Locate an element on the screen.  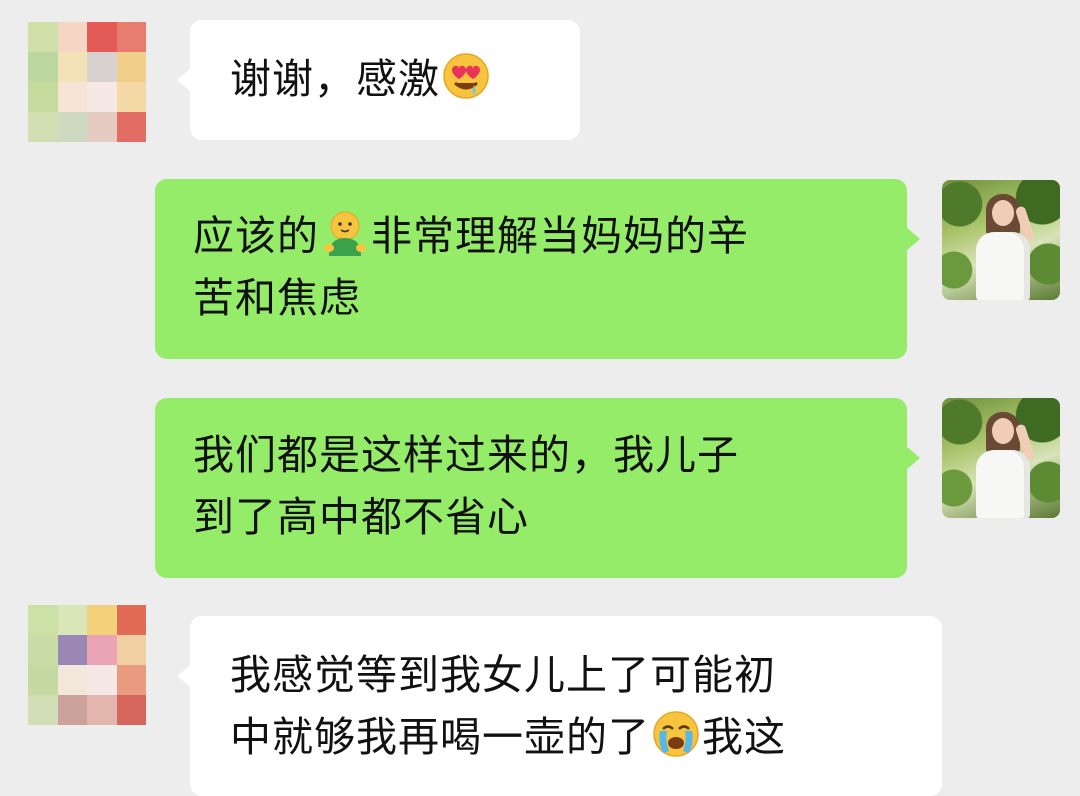
message-text: 我这 is located at coordinates (744, 737).